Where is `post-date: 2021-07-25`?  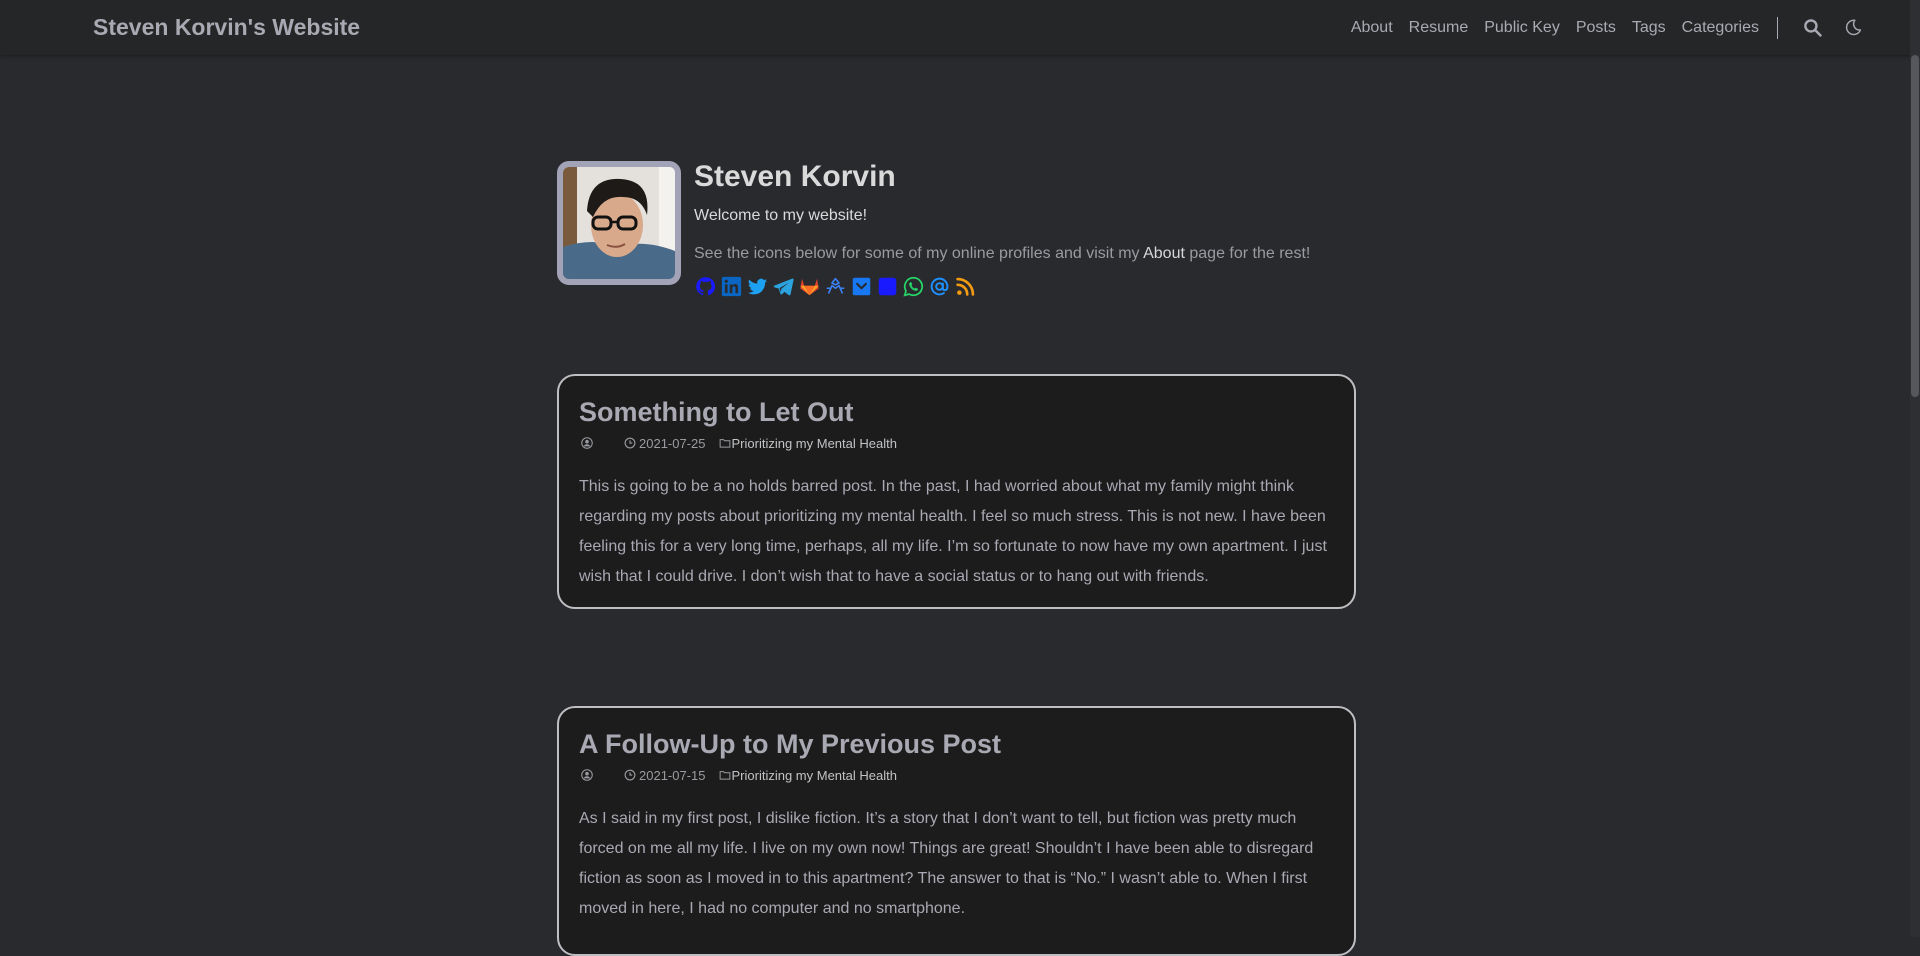
post-date: 2021-07-25 is located at coordinates (665, 443).